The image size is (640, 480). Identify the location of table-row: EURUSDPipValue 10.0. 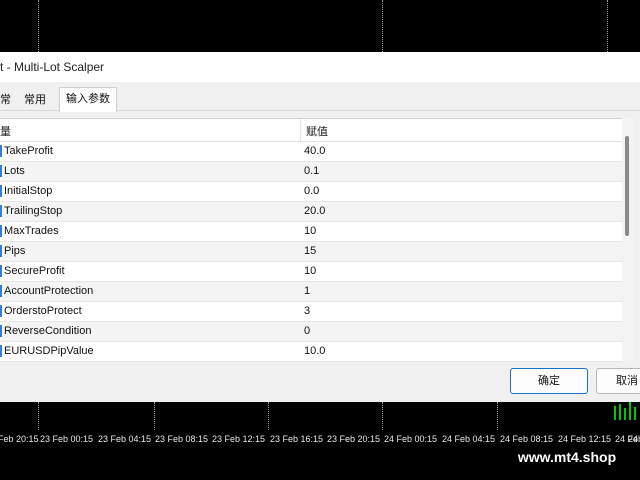
(311, 352).